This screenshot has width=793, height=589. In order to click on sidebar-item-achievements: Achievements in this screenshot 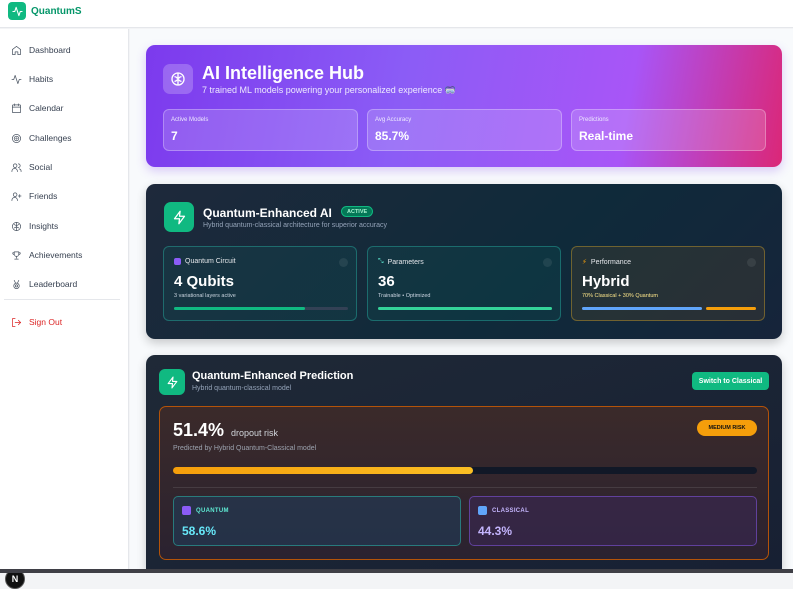, I will do `click(46, 255)`.